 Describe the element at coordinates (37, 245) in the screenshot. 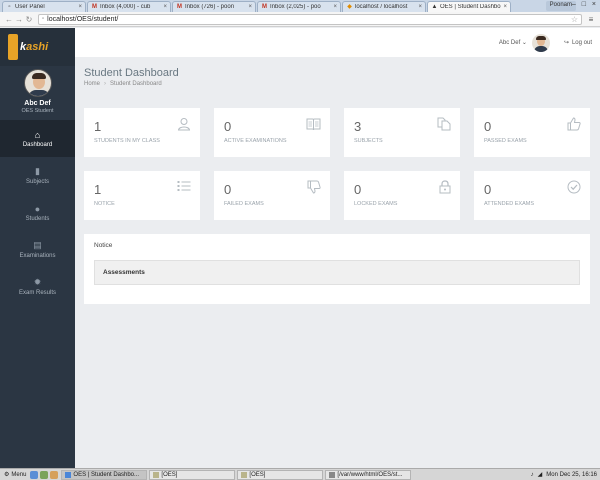

I see `book-icon: ▤` at that location.